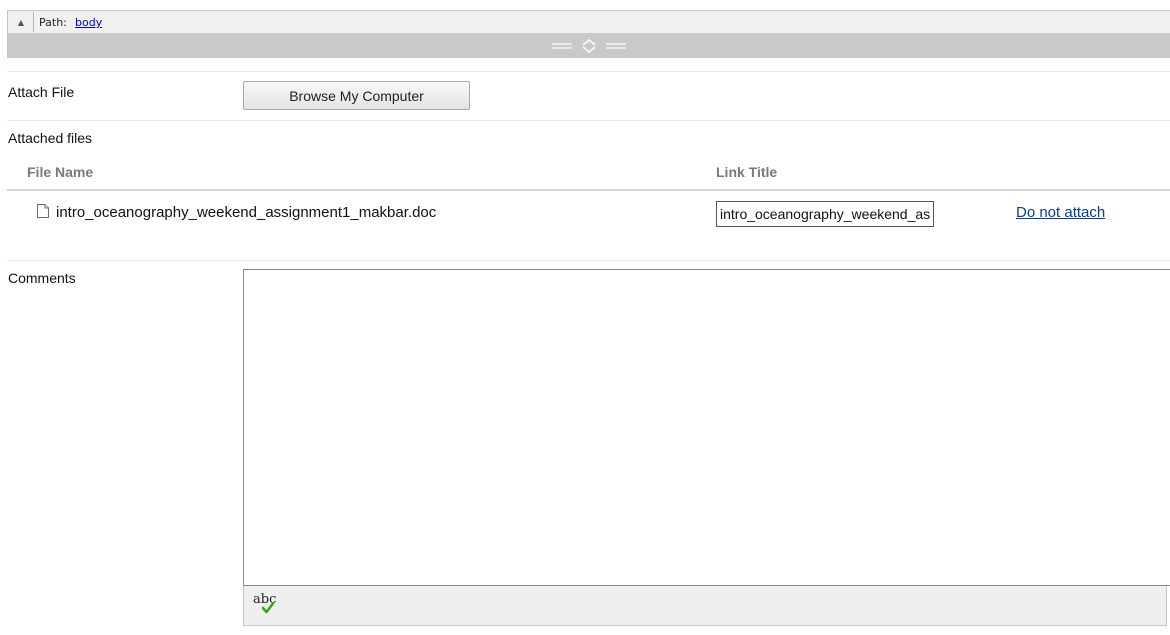 This screenshot has width=1170, height=635. What do you see at coordinates (825, 214) in the screenshot?
I see `link-title-input` at bounding box center [825, 214].